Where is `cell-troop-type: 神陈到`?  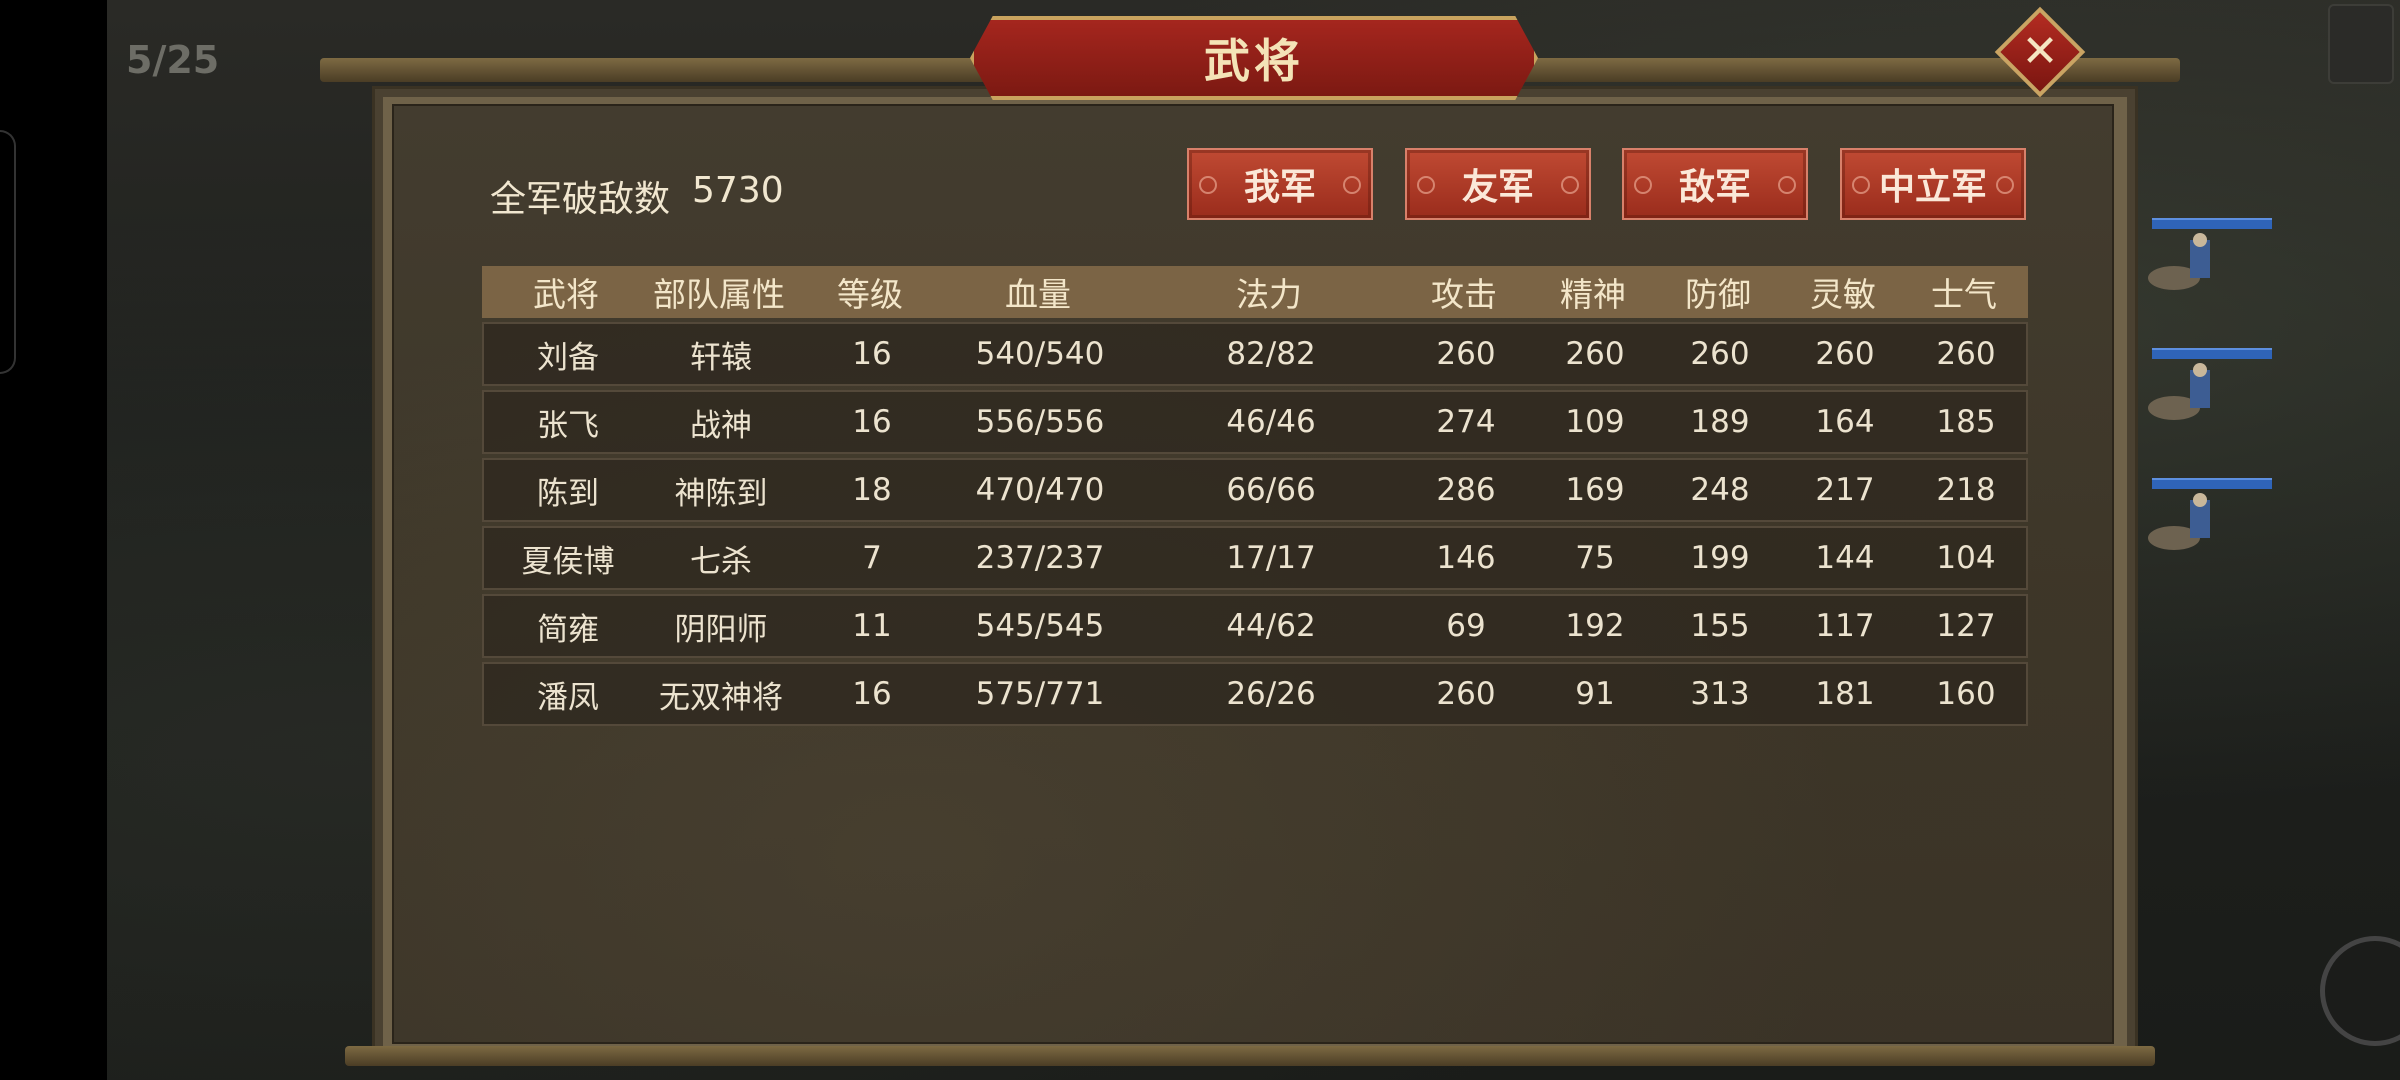
cell-troop-type: 神陈到 is located at coordinates (721, 493).